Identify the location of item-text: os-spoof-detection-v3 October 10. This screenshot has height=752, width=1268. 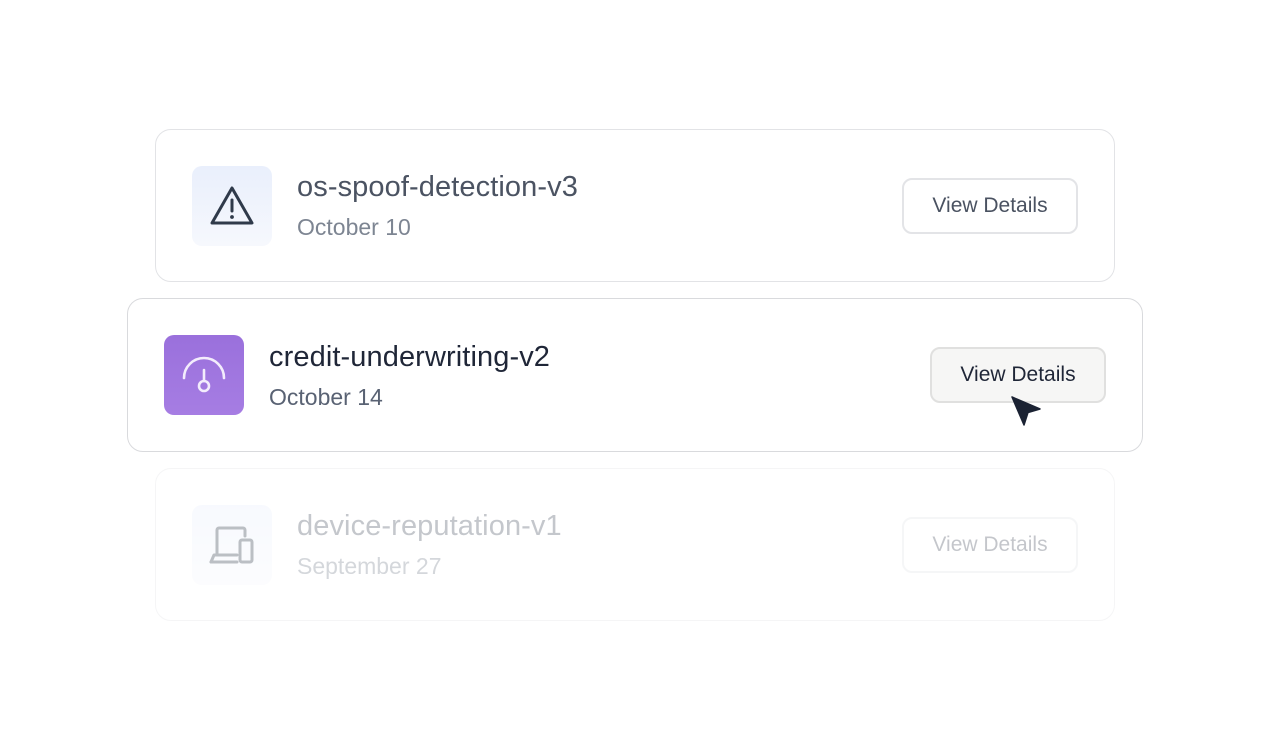
(437, 205).